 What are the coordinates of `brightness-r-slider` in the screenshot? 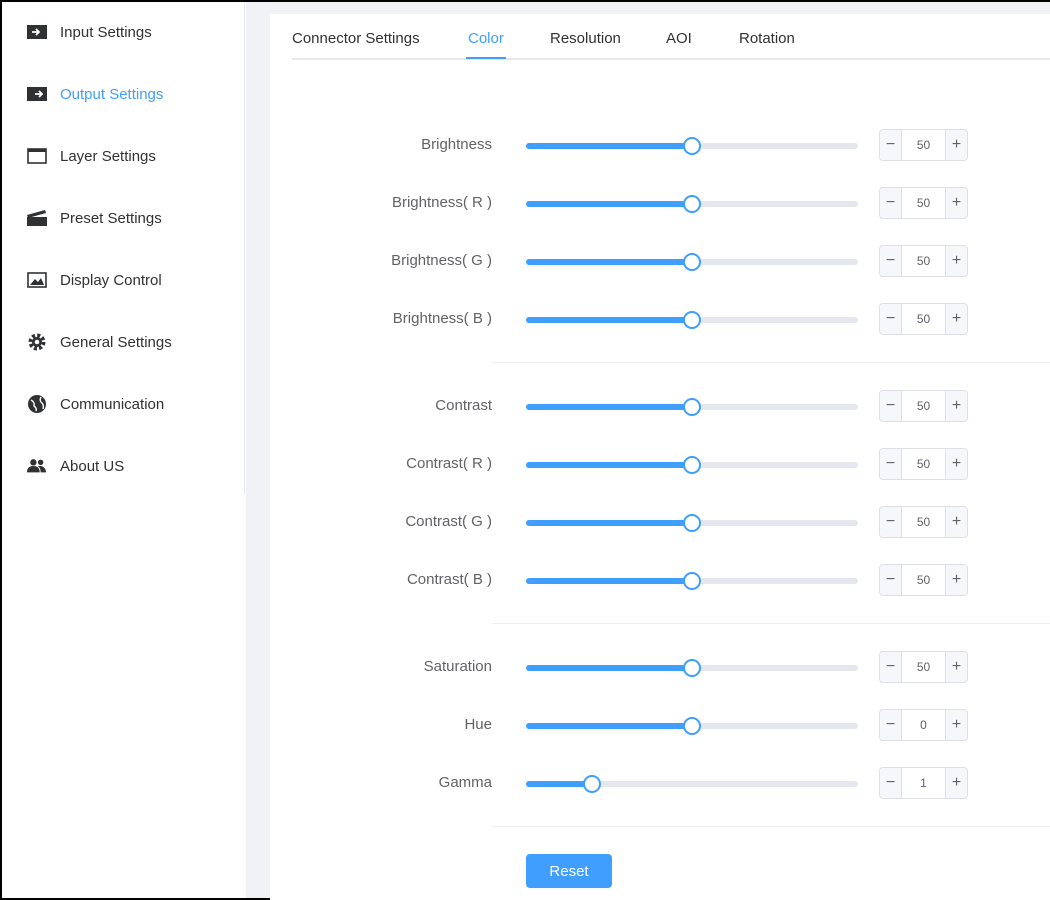 It's located at (692, 204).